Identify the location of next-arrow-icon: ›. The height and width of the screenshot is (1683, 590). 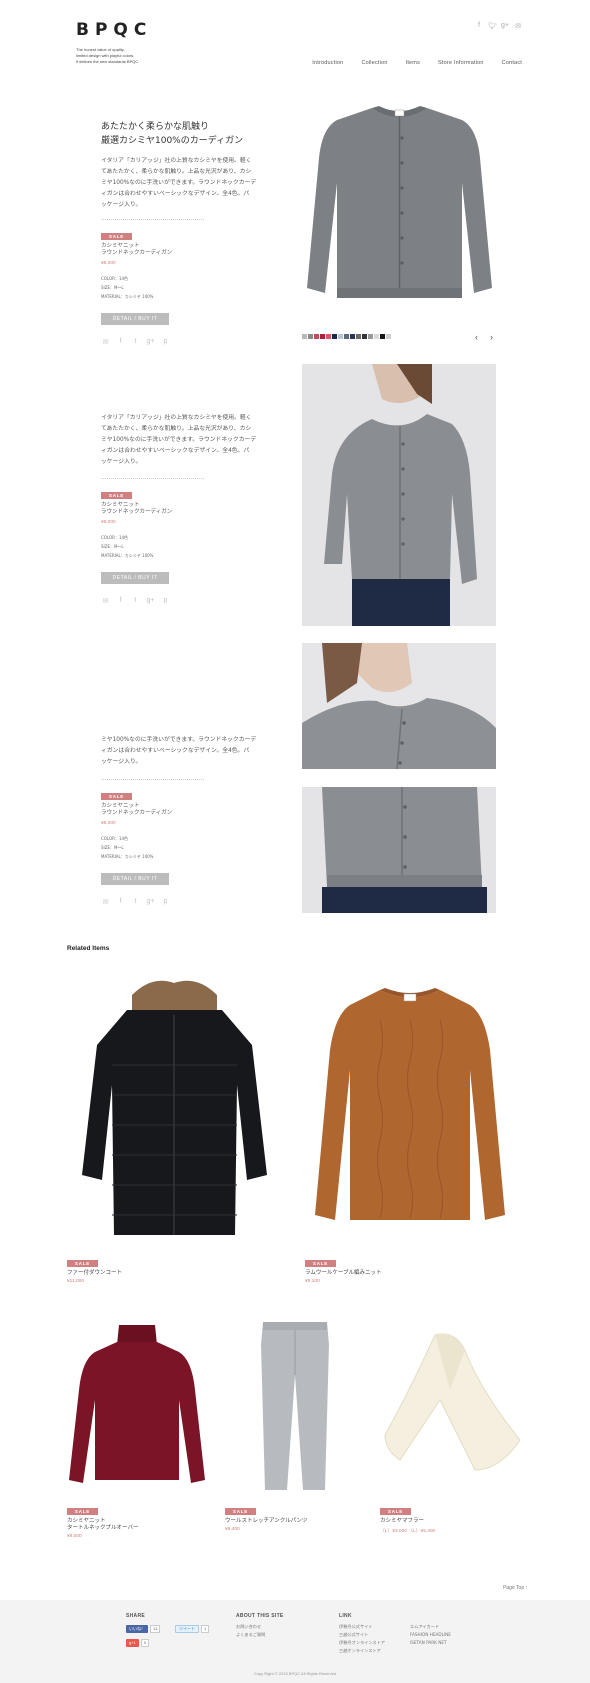
(491, 337).